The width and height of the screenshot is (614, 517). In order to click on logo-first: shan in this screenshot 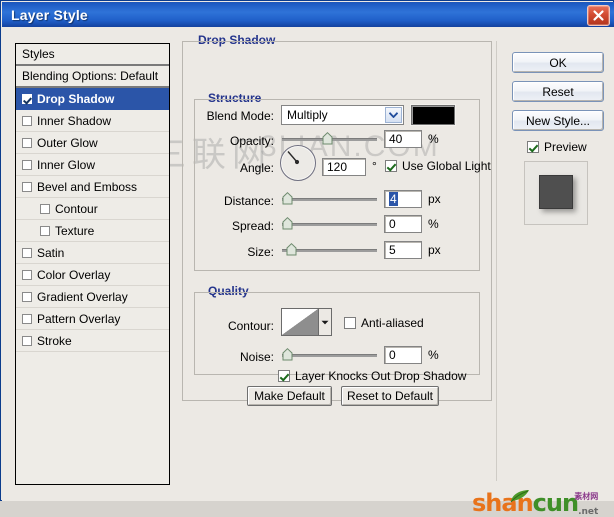, I will do `click(503, 503)`.